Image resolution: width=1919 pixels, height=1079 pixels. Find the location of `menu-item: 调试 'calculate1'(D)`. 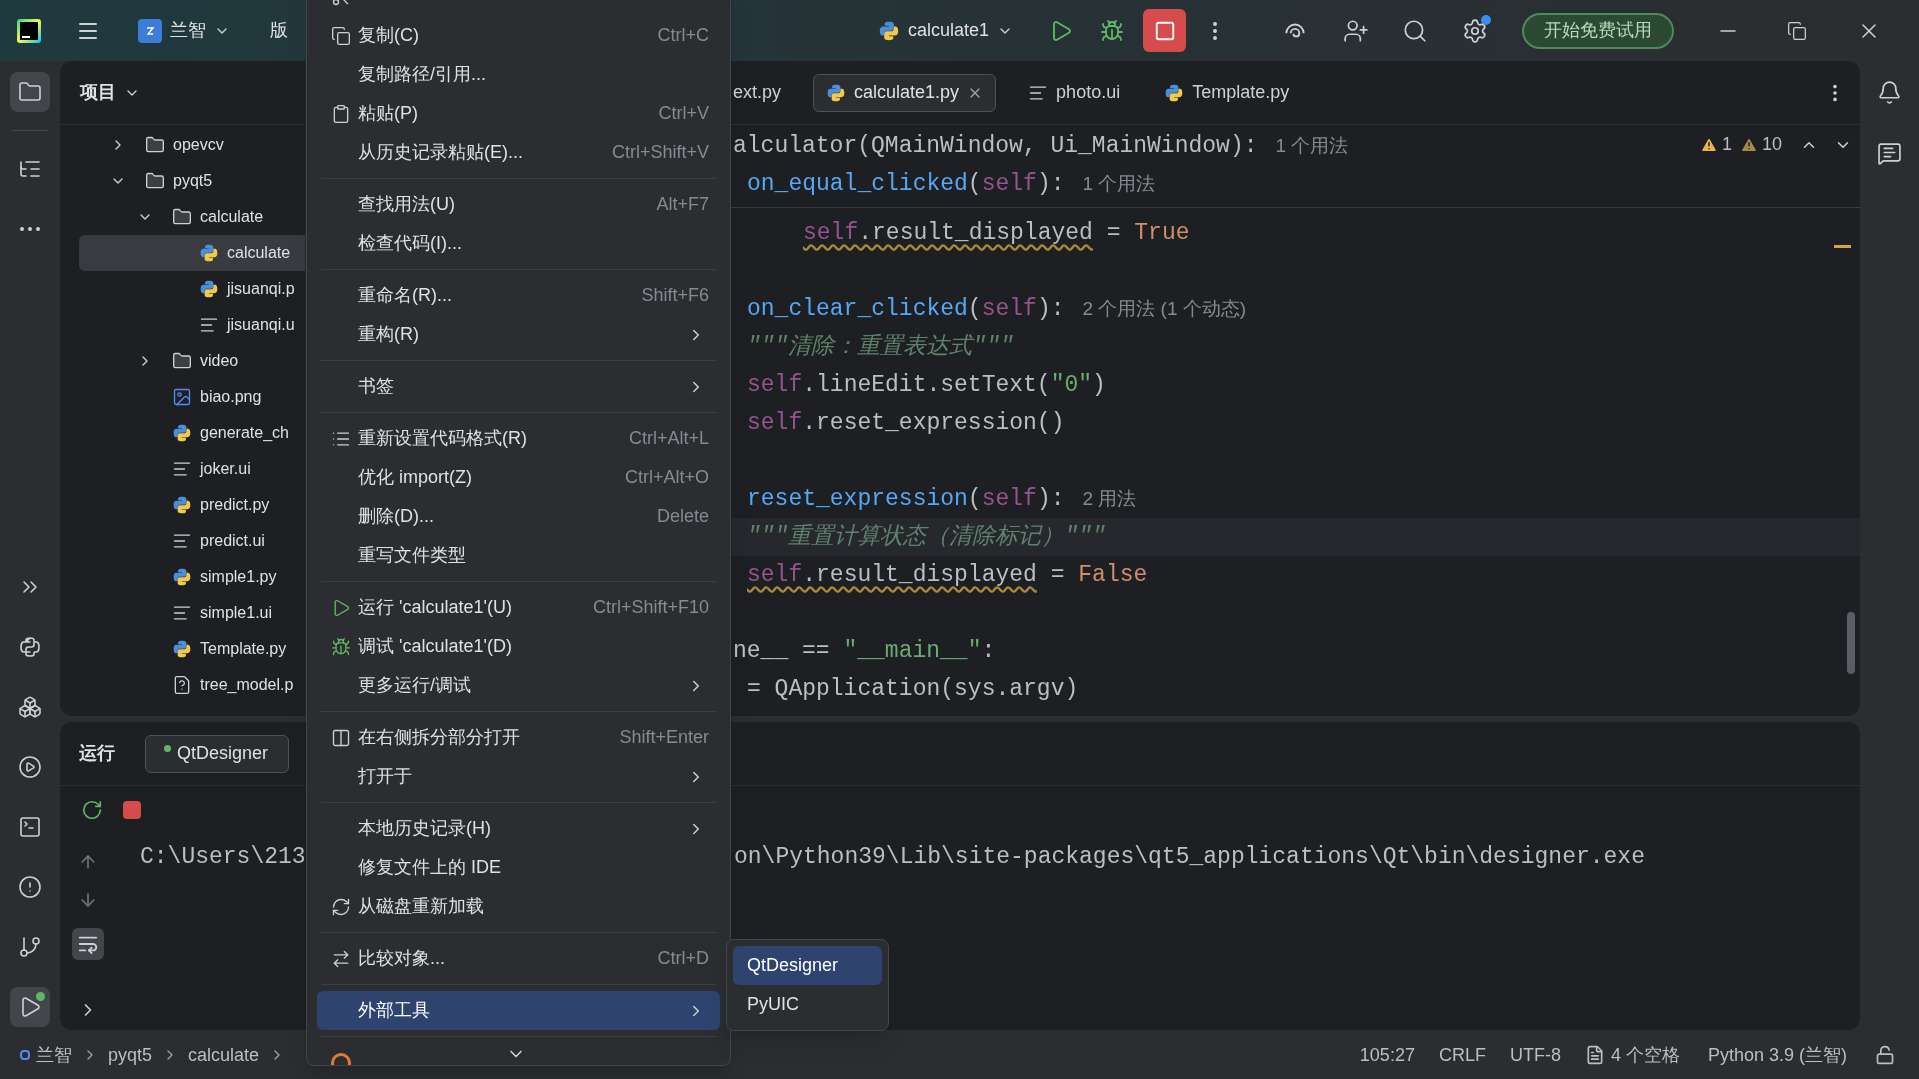

menu-item: 调试 'calculate1'(D) is located at coordinates (518, 646).